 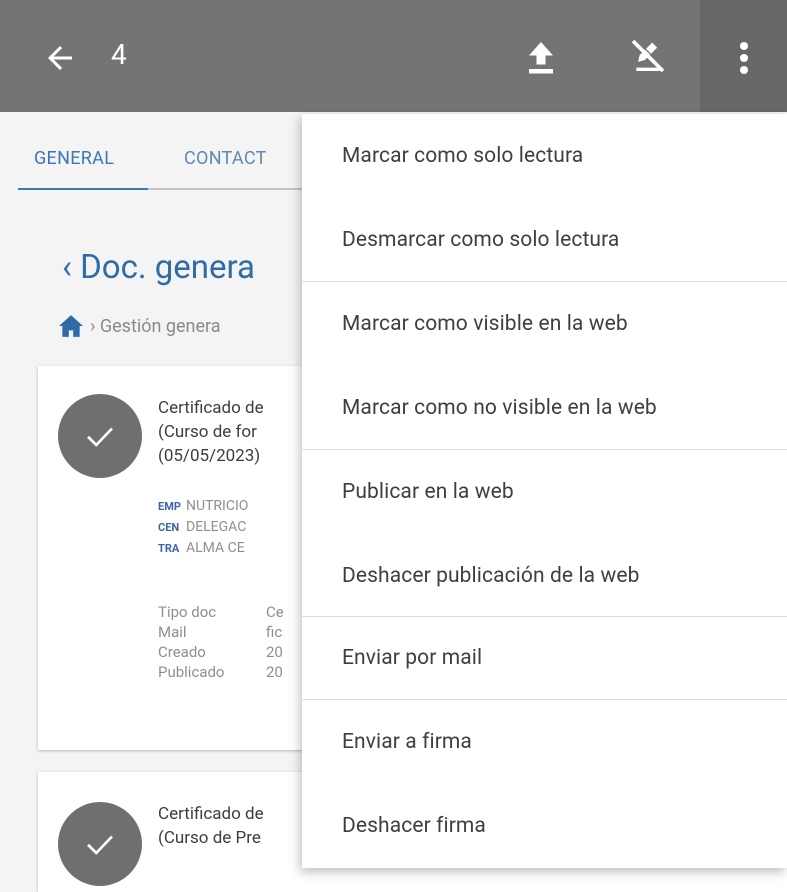 I want to click on no-sign-icon, so click(x=648, y=56).